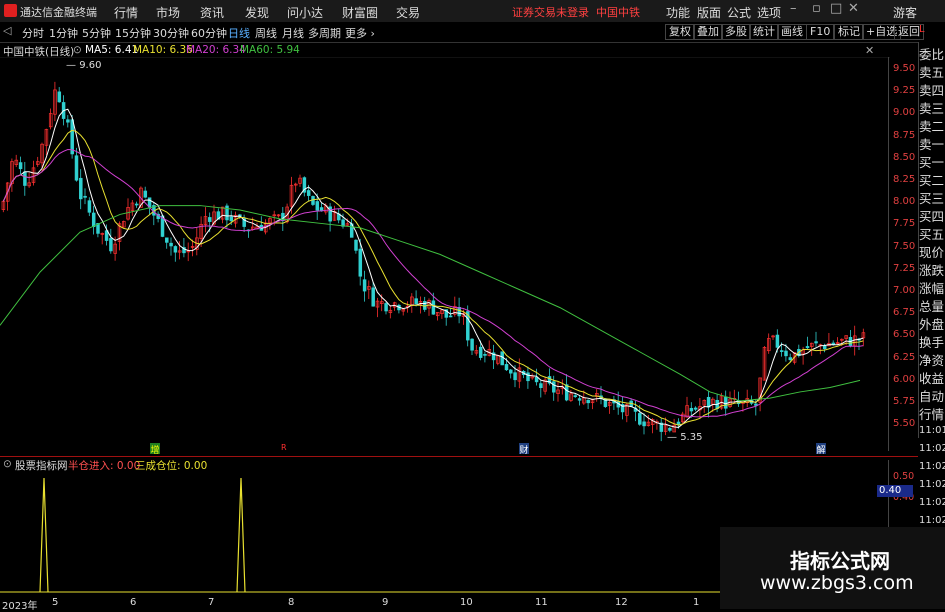 Image resolution: width=945 pixels, height=612 pixels. I want to click on menu-item-function: 功能, so click(678, 12).